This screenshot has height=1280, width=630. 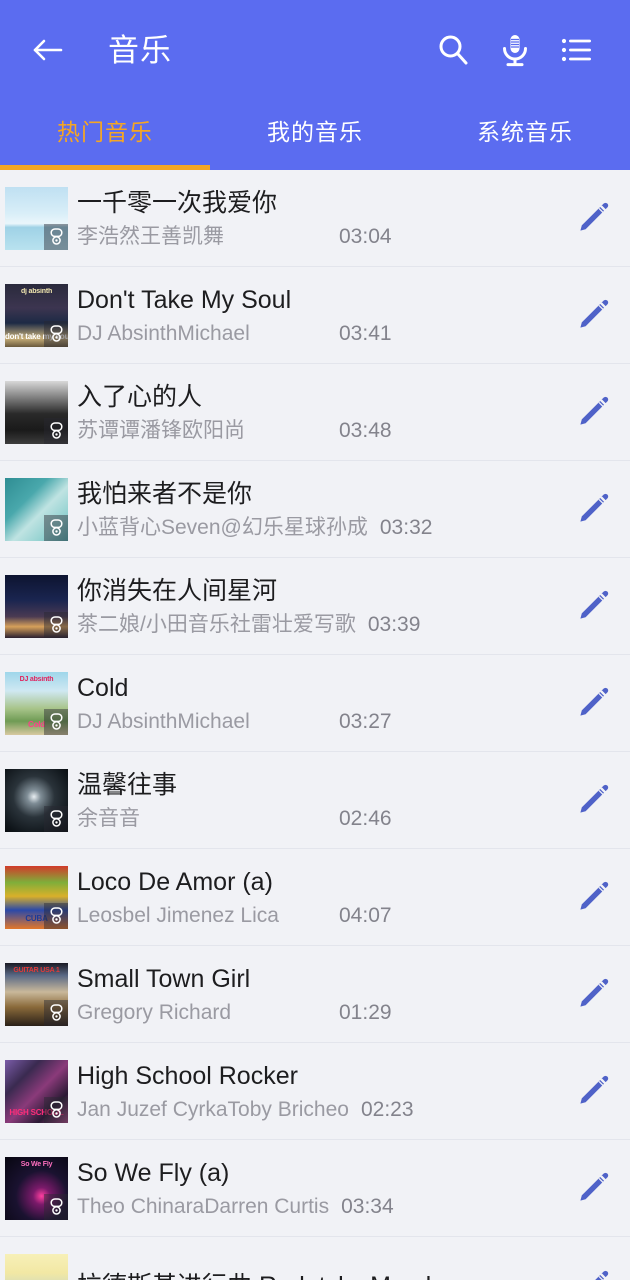 I want to click on song-title: So We Fly (a), so click(x=153, y=1172).